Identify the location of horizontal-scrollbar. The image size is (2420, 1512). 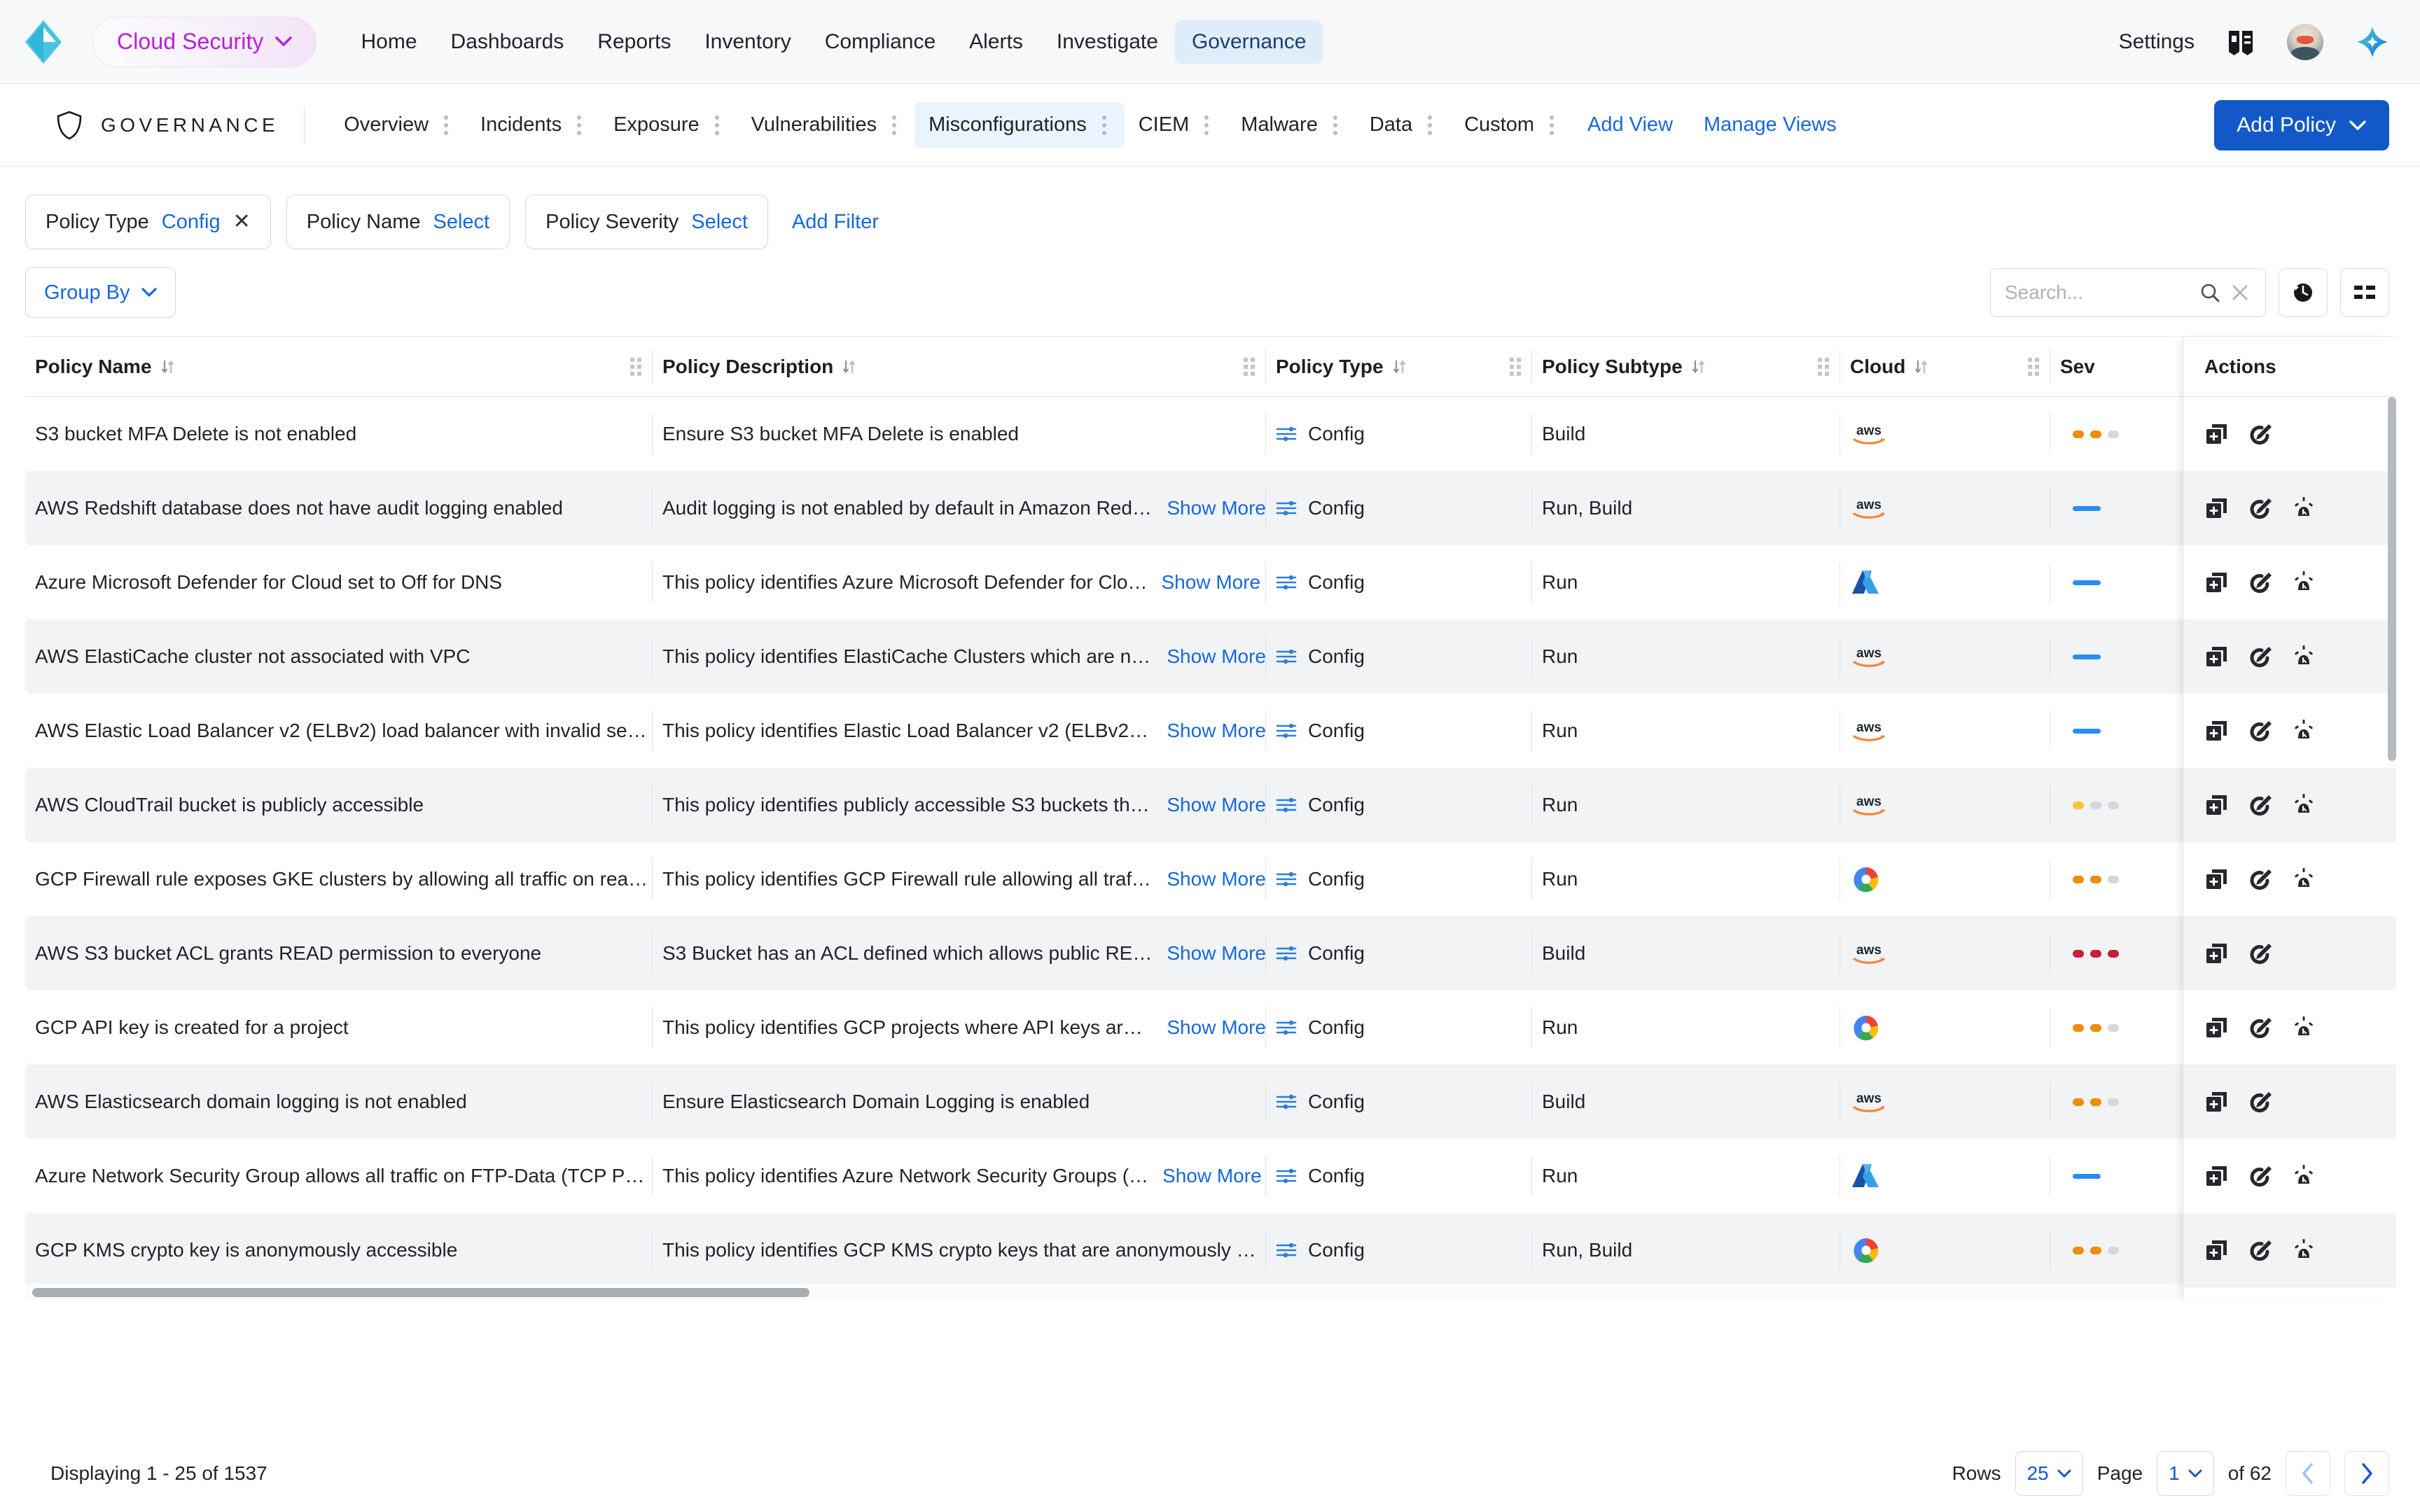
(1210, 1291).